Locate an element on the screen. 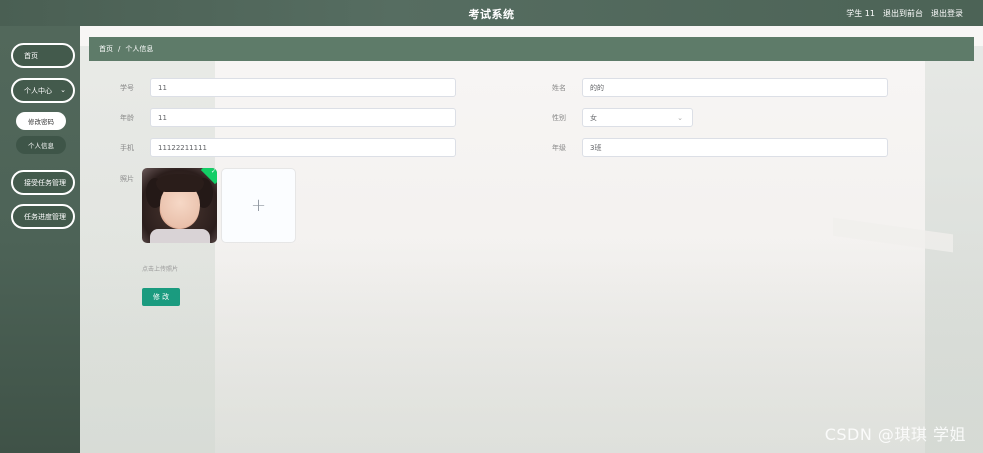 The height and width of the screenshot is (453, 983). current-user-label: 学生 11 is located at coordinates (860, 13).